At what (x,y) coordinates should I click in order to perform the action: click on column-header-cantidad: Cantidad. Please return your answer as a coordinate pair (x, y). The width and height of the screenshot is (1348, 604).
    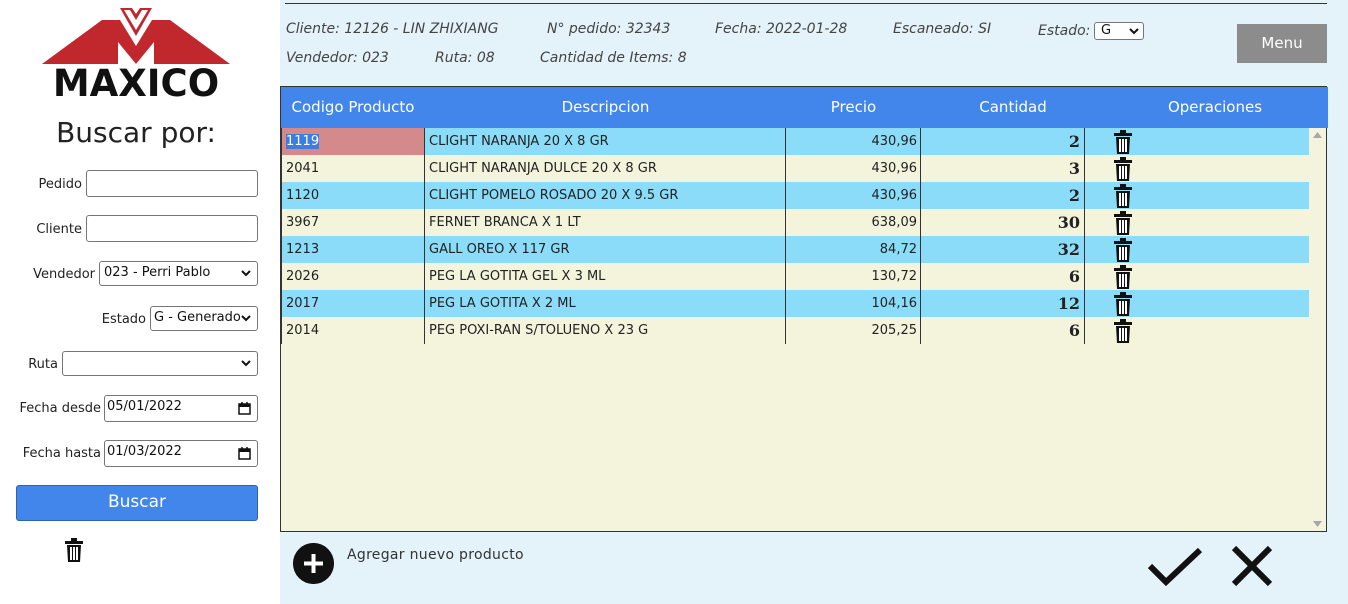
    Looking at the image, I should click on (1013, 107).